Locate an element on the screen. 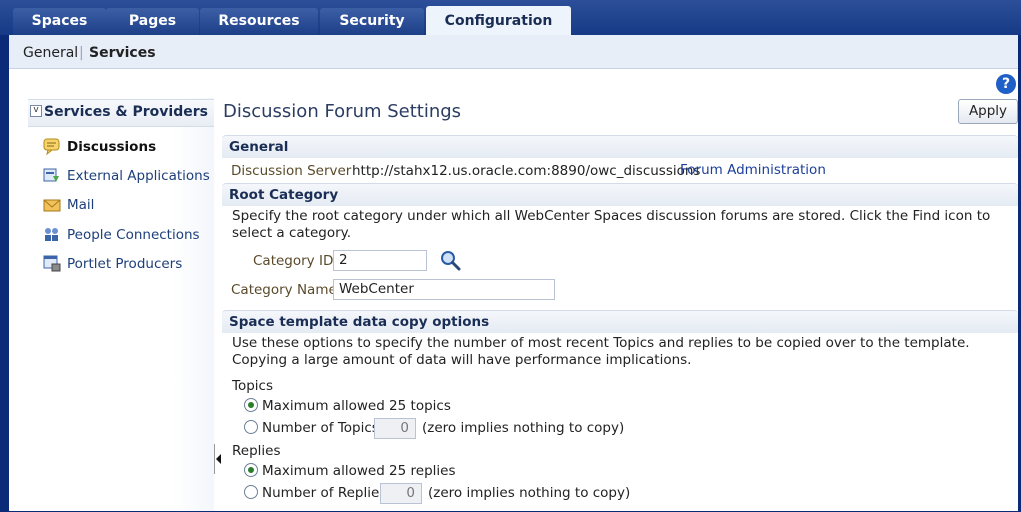 The image size is (1021, 512). tab-configuration: Configuration is located at coordinates (498, 21).